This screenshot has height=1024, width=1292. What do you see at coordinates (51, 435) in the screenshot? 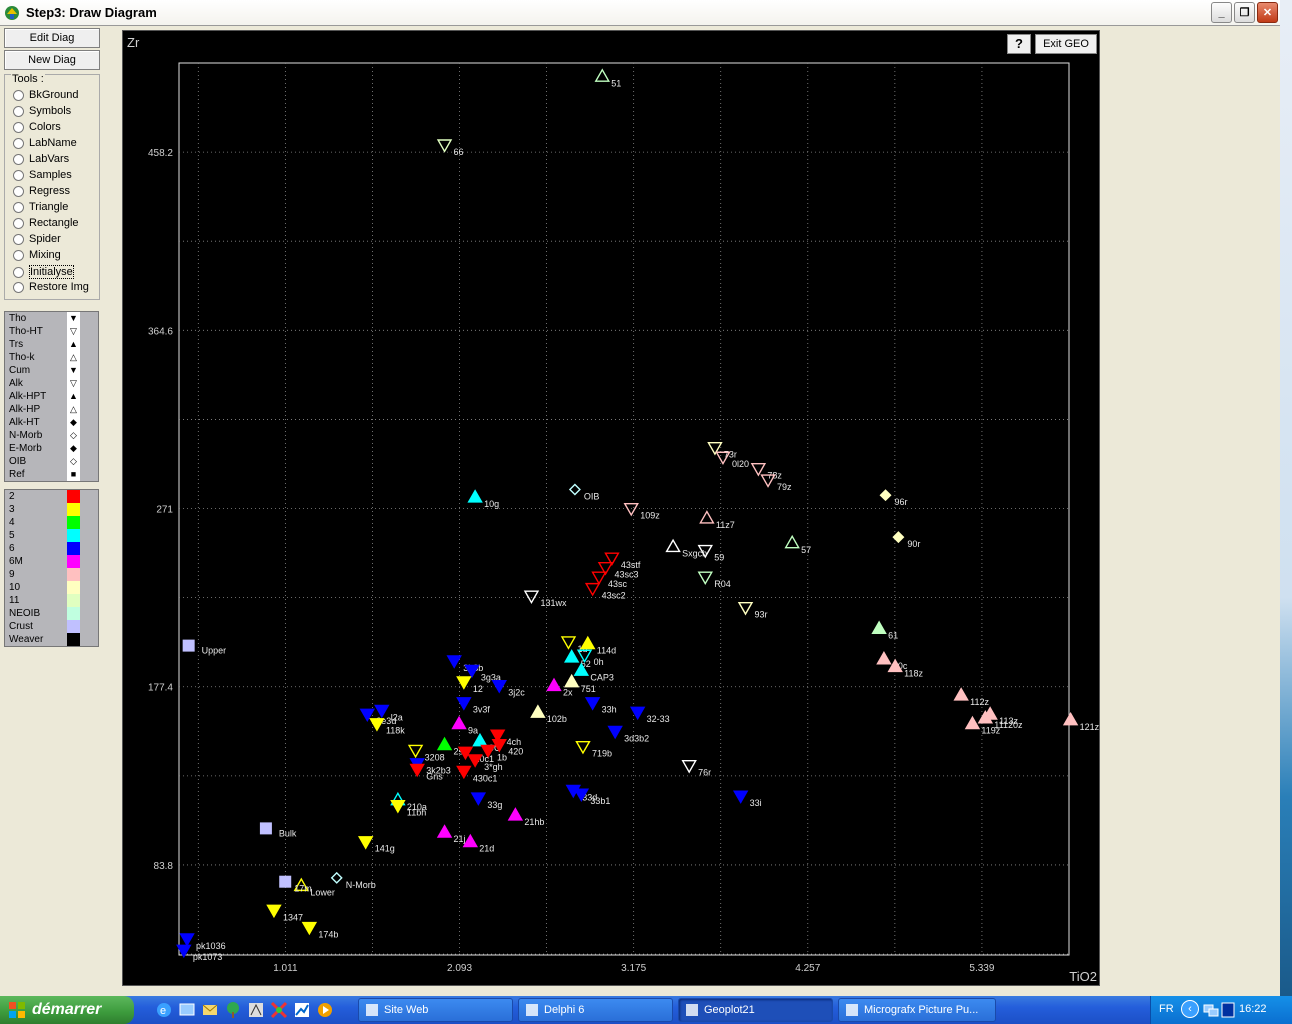
I see `symbol-list-item: N-Morb ◇` at bounding box center [51, 435].